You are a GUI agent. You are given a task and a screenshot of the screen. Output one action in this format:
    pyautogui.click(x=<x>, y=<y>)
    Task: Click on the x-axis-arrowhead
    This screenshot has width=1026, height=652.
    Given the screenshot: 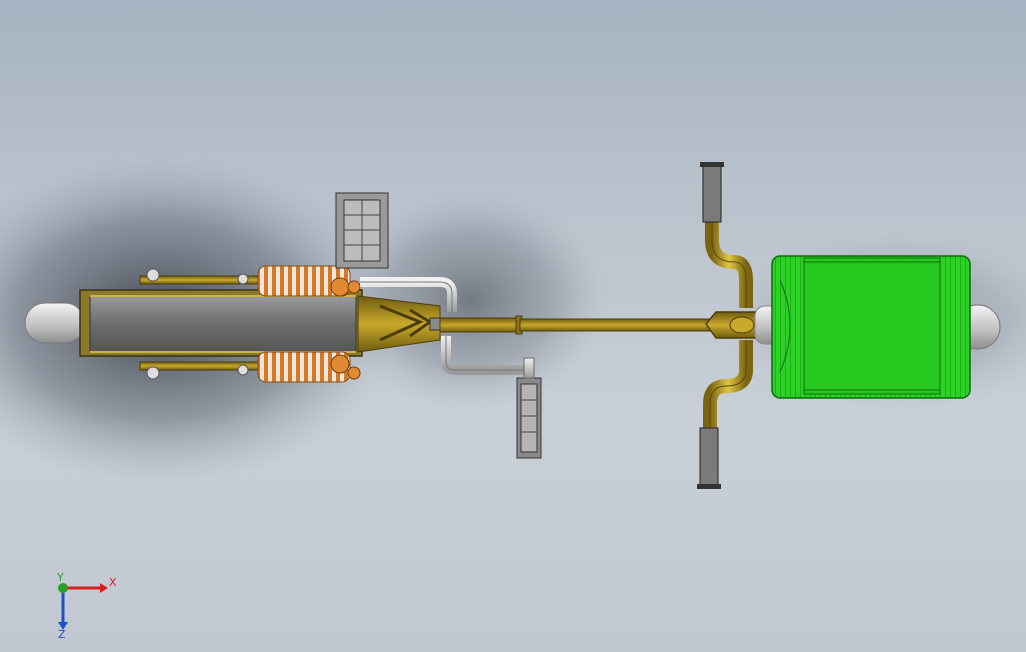 What is the action you would take?
    pyautogui.click(x=104, y=588)
    